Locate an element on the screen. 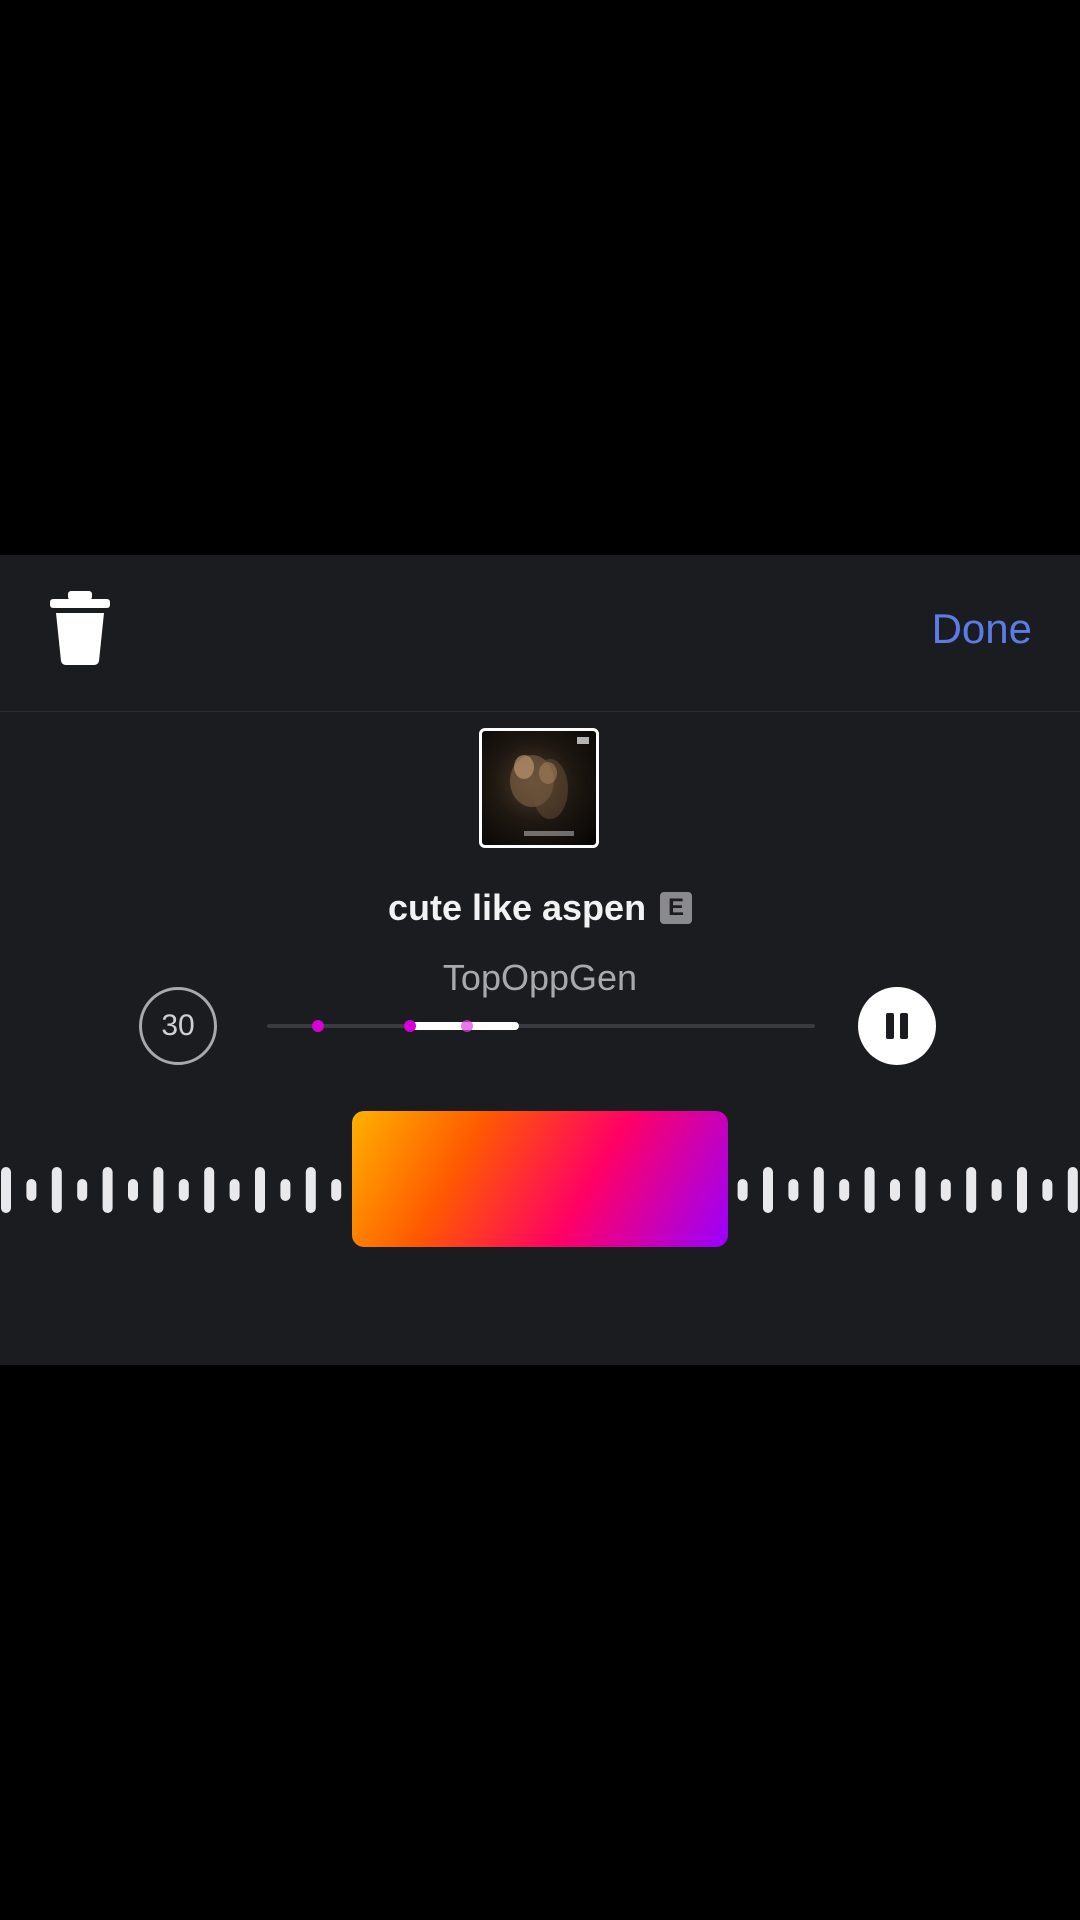  trash-icon is located at coordinates (80, 628).